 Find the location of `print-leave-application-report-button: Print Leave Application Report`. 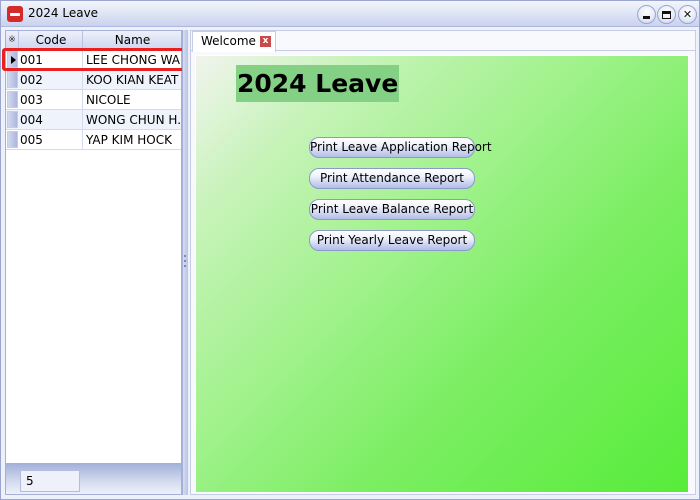

print-leave-application-report-button: Print Leave Application Report is located at coordinates (400, 147).